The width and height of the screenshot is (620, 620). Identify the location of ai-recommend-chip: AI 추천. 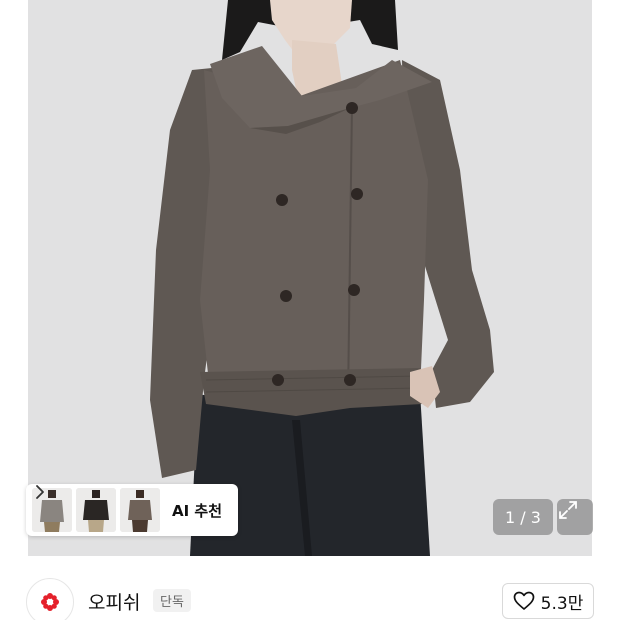
(132, 510).